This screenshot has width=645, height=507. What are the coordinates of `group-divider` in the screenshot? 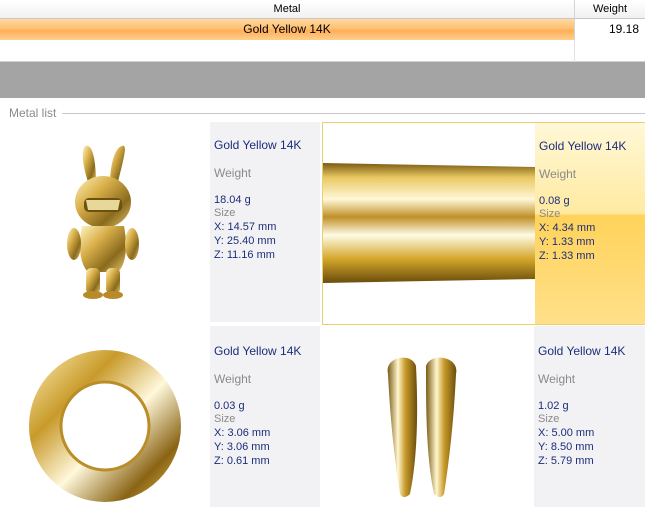 It's located at (353, 113).